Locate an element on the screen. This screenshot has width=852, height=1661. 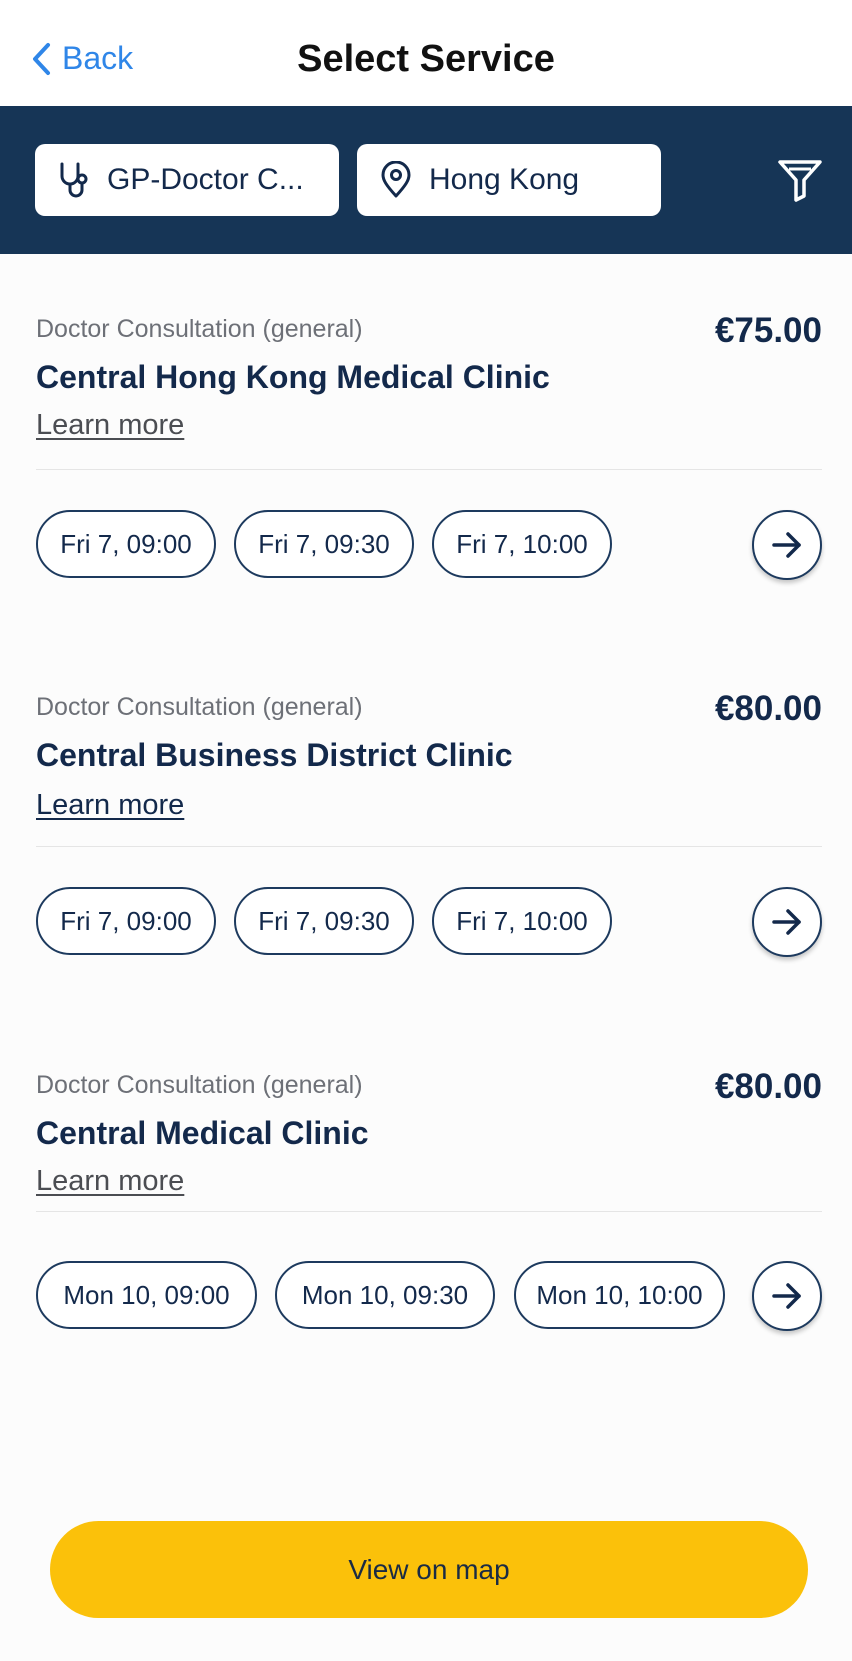
location-filter-label: Hong Kong is located at coordinates (504, 179).